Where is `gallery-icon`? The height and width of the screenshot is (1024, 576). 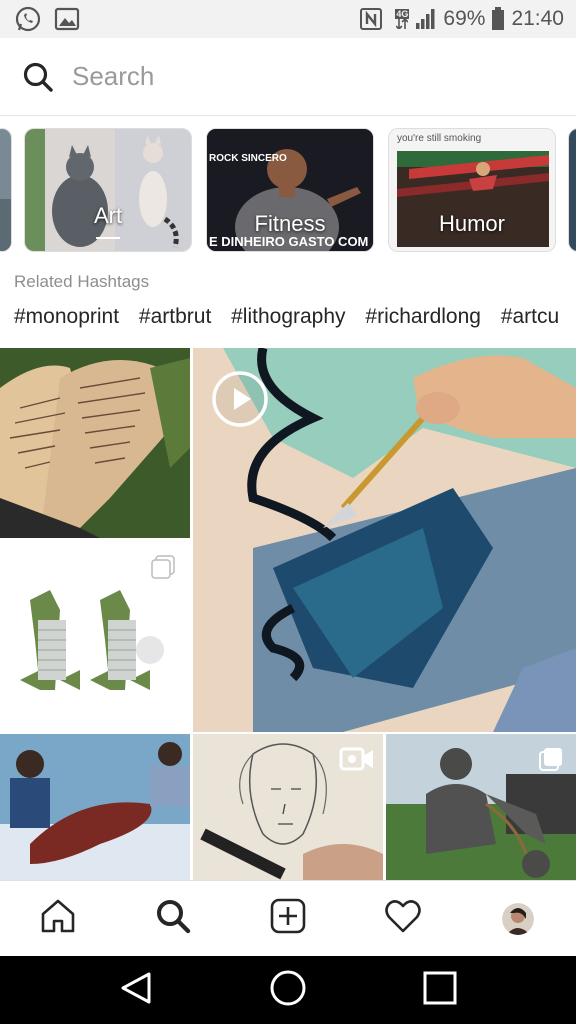 gallery-icon is located at coordinates (67, 19).